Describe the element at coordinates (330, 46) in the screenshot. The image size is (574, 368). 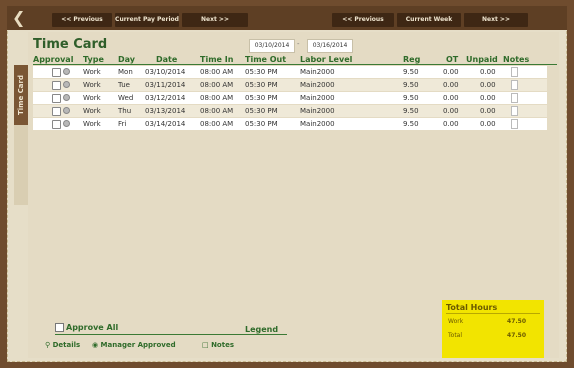
I see `end-date-field: 03/16/2014` at that location.